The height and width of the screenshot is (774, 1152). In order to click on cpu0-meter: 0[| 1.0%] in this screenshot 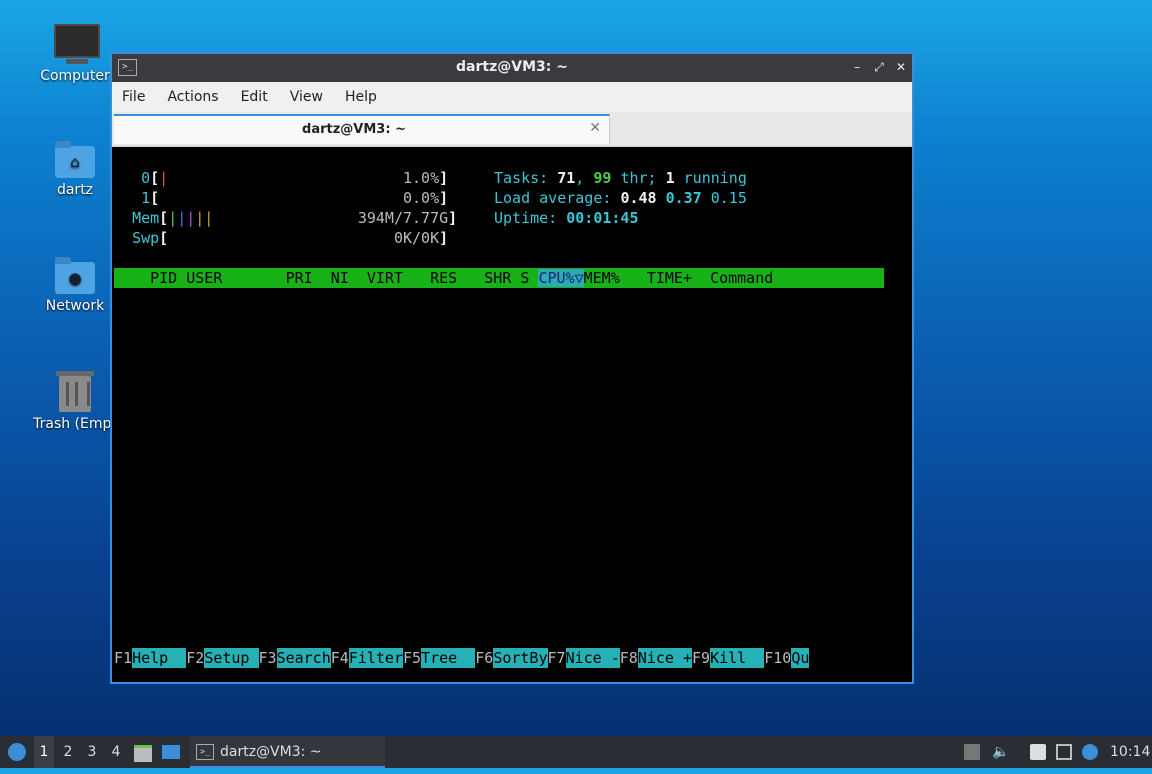, I will do `click(295, 178)`.